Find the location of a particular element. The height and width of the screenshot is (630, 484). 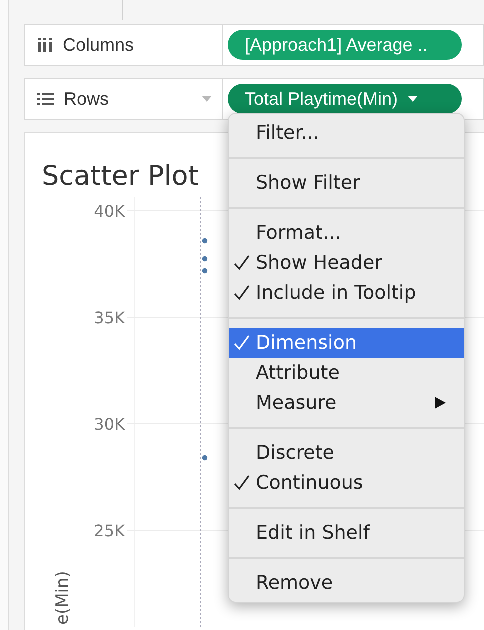

menu-item: Continuous is located at coordinates (346, 483).